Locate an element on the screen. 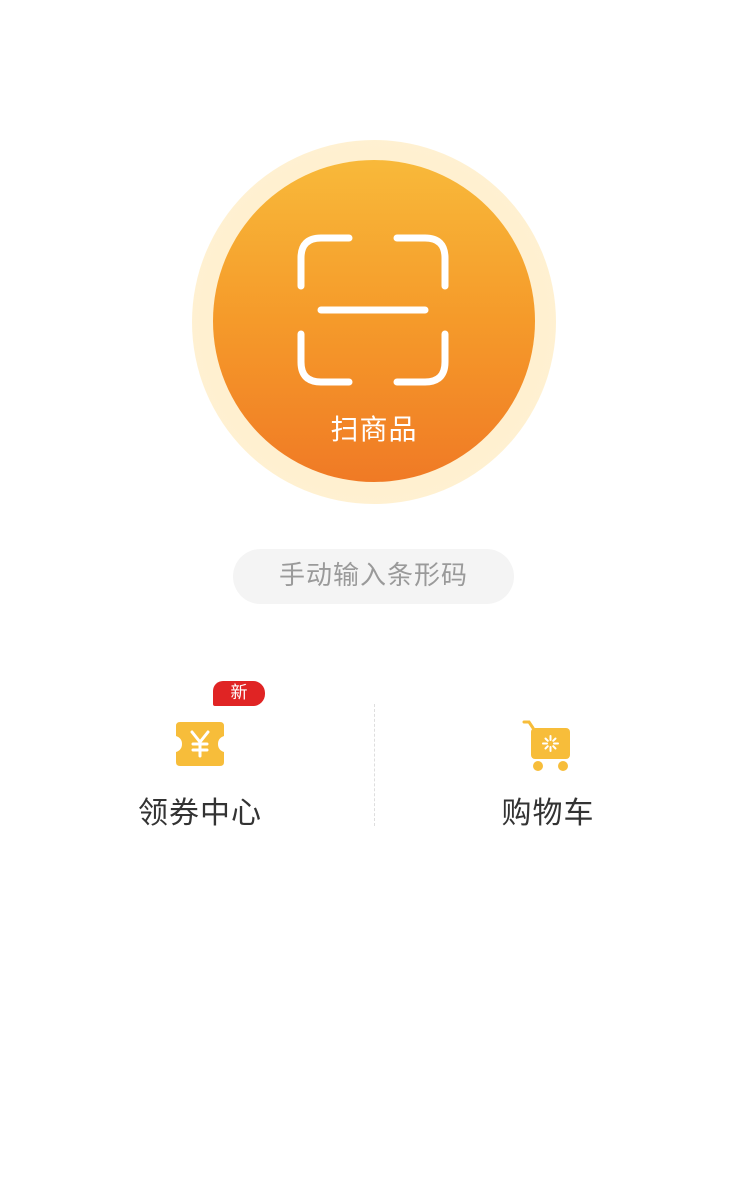 The width and height of the screenshot is (750, 1184). coupon-center-entry: 新 领券中心 is located at coordinates (200, 757).